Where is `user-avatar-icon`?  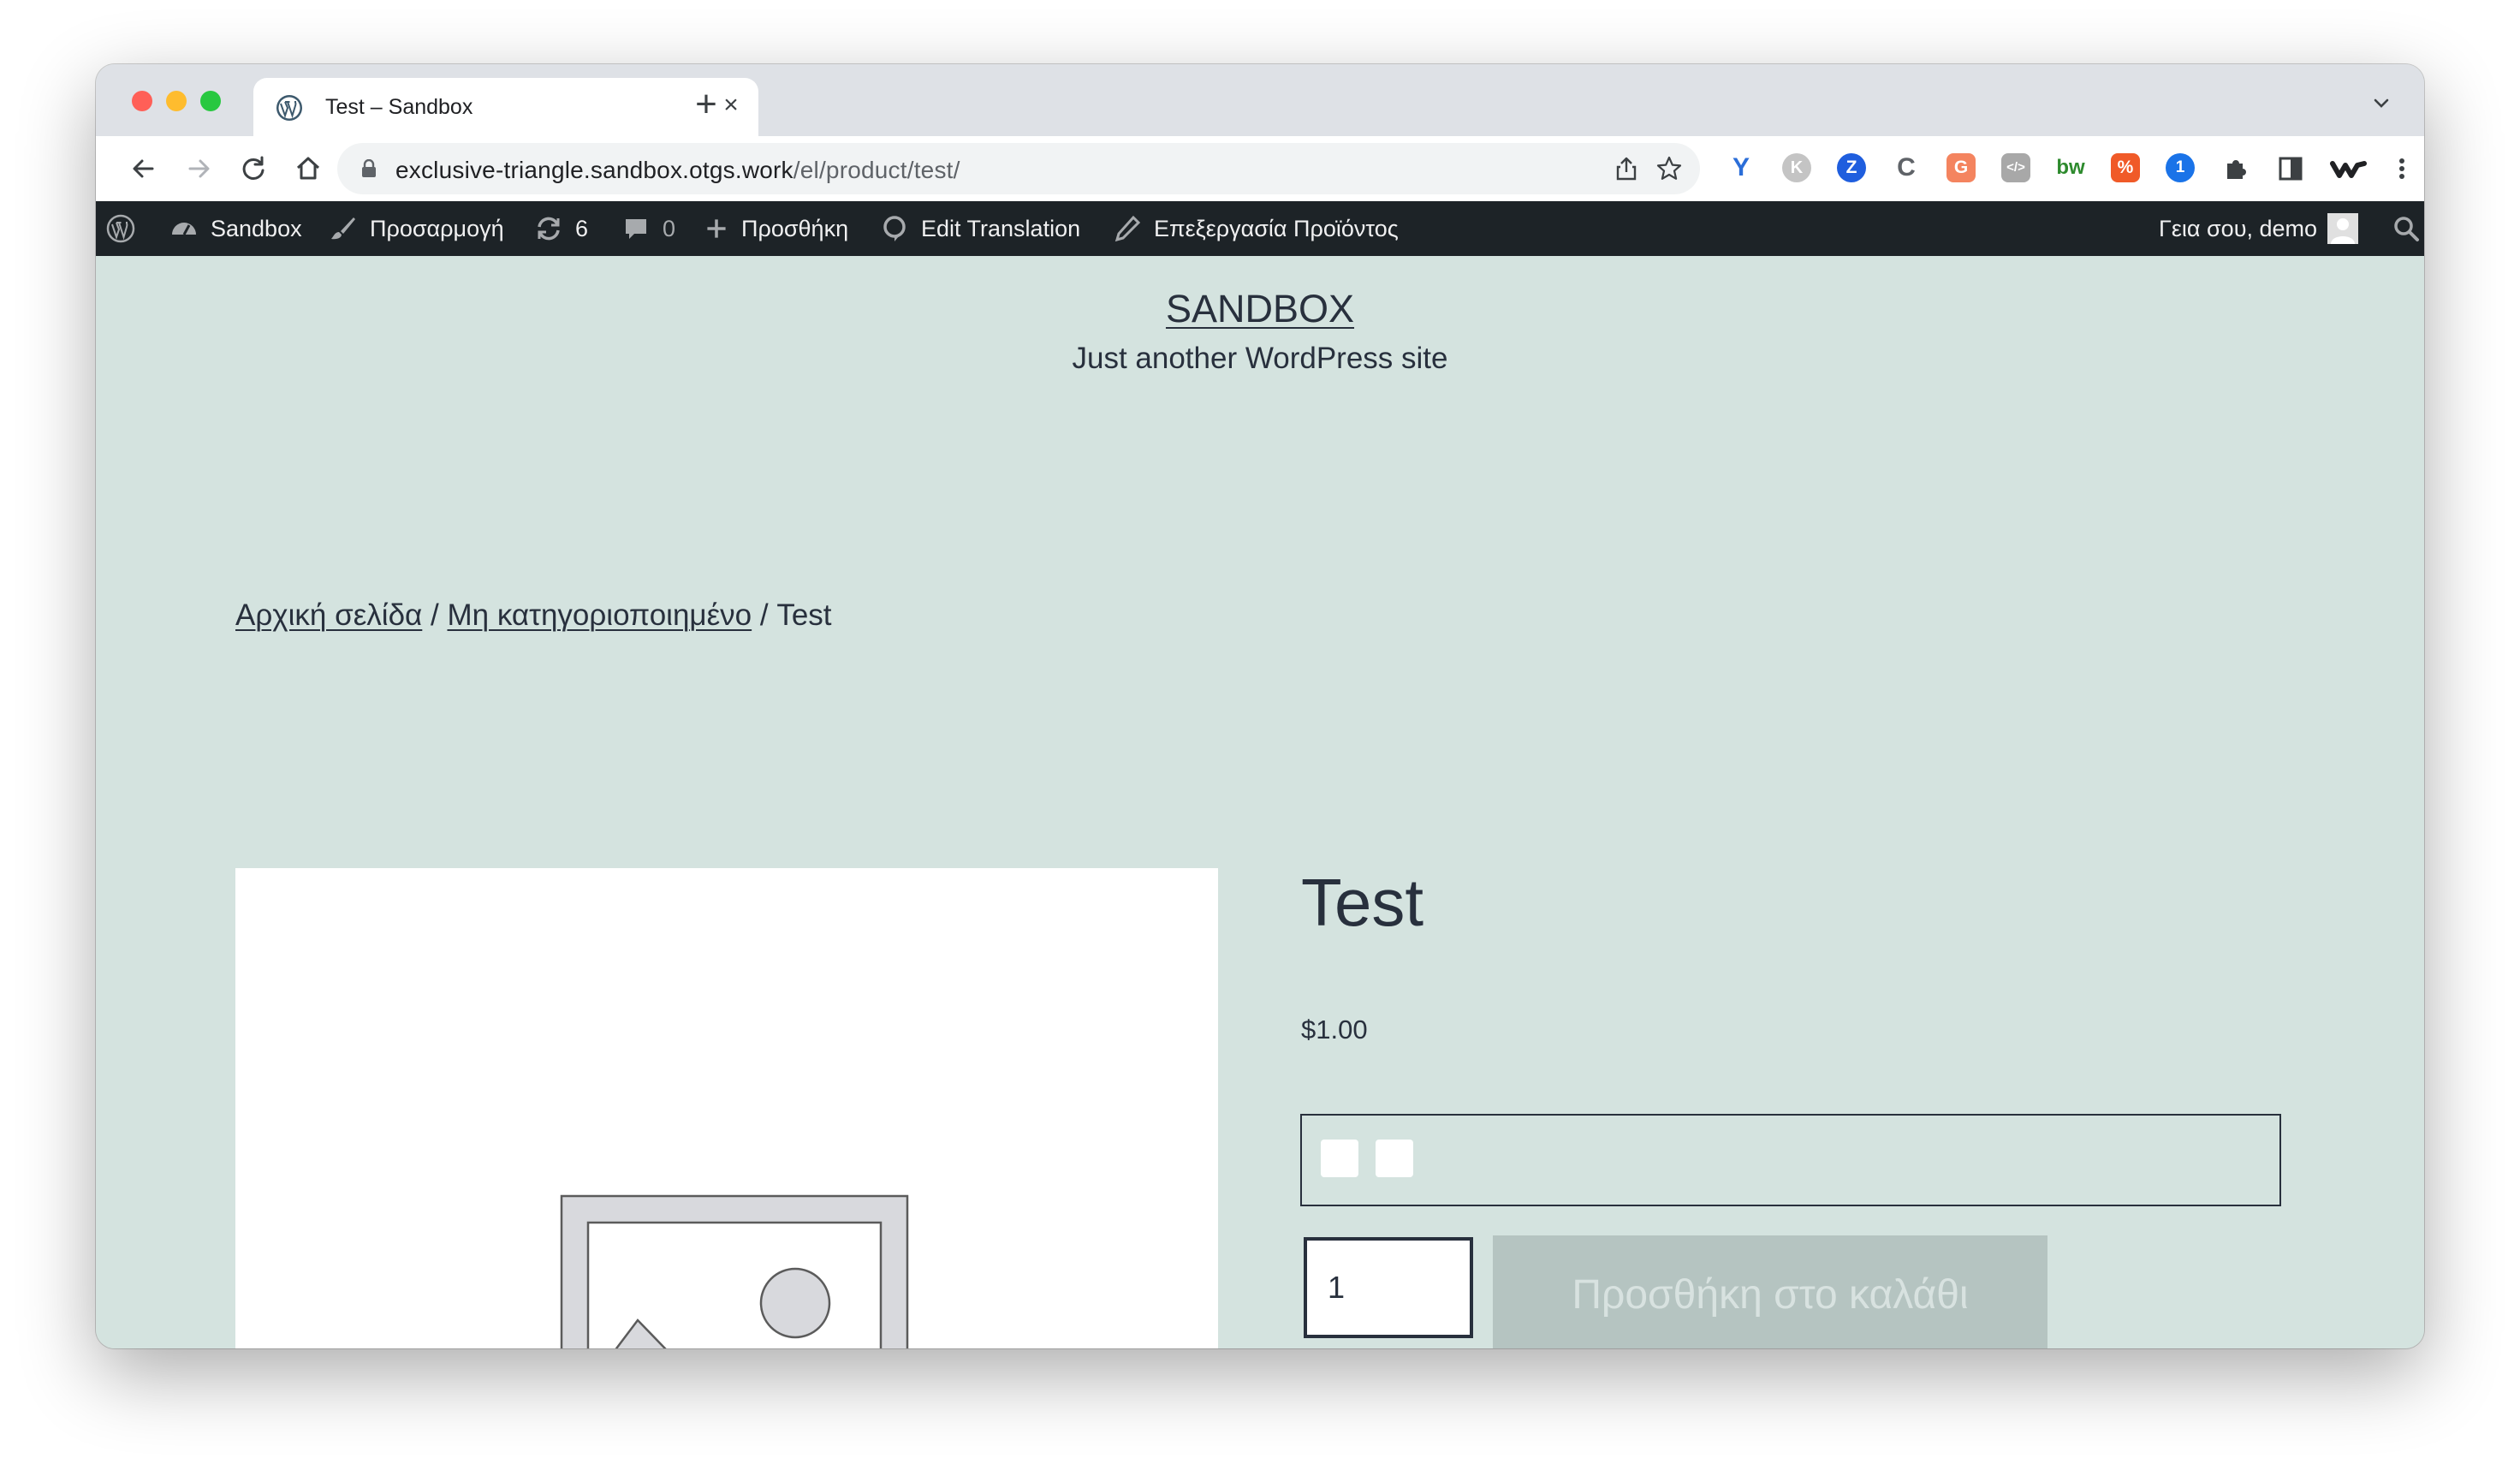 user-avatar-icon is located at coordinates (2343, 229).